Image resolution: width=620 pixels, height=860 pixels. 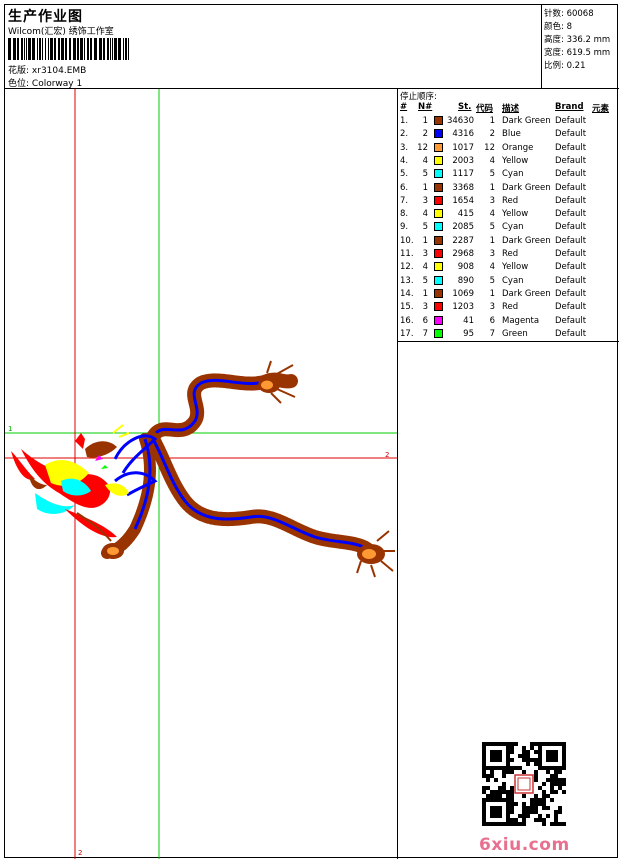 What do you see at coordinates (404, 187) in the screenshot?
I see `row-index: 6.` at bounding box center [404, 187].